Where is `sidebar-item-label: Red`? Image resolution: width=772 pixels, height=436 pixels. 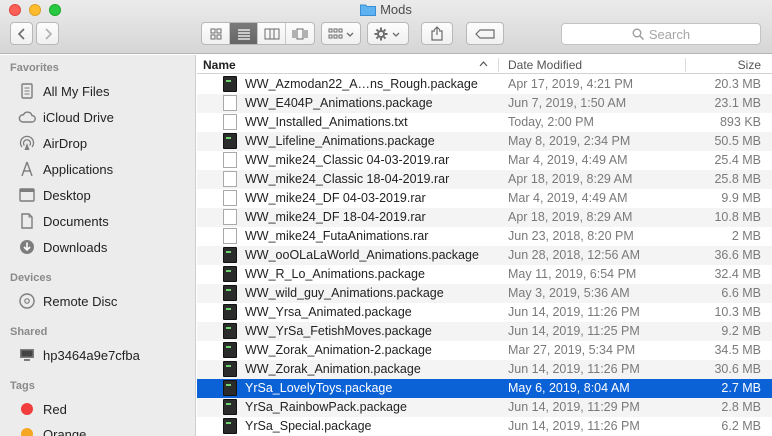 sidebar-item-label: Red is located at coordinates (55, 409).